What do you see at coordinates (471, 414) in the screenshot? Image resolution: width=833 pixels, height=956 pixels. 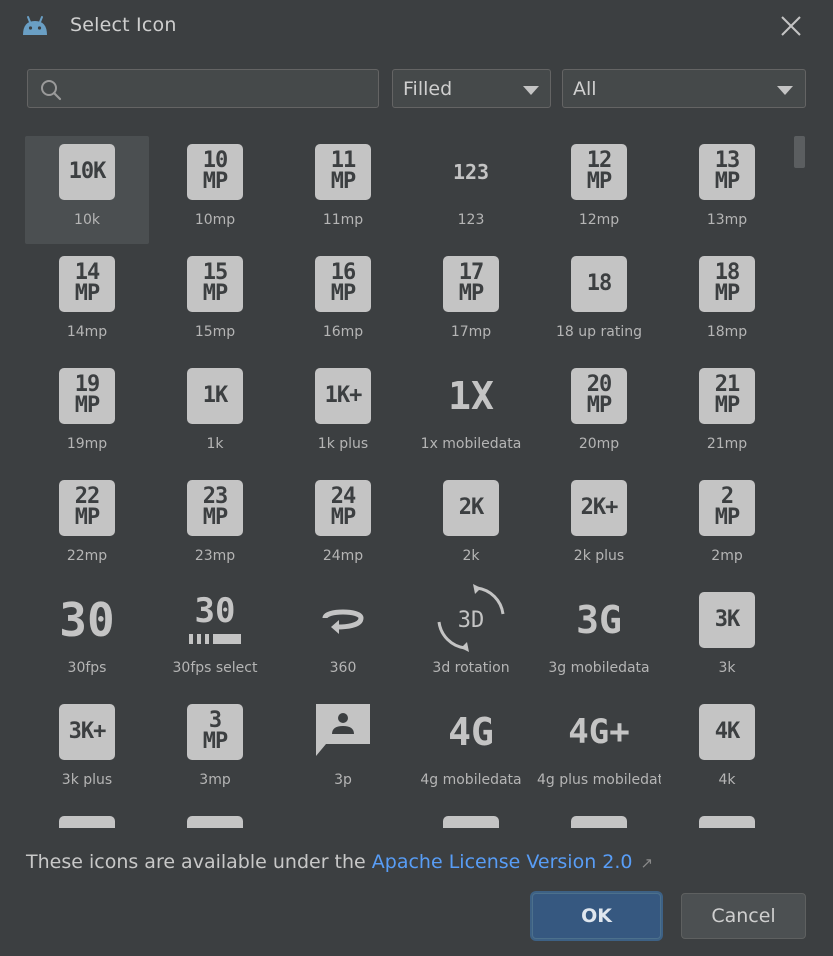 I see `icon-cell-1x-mobiledata: 1X 1x mobiledata` at bounding box center [471, 414].